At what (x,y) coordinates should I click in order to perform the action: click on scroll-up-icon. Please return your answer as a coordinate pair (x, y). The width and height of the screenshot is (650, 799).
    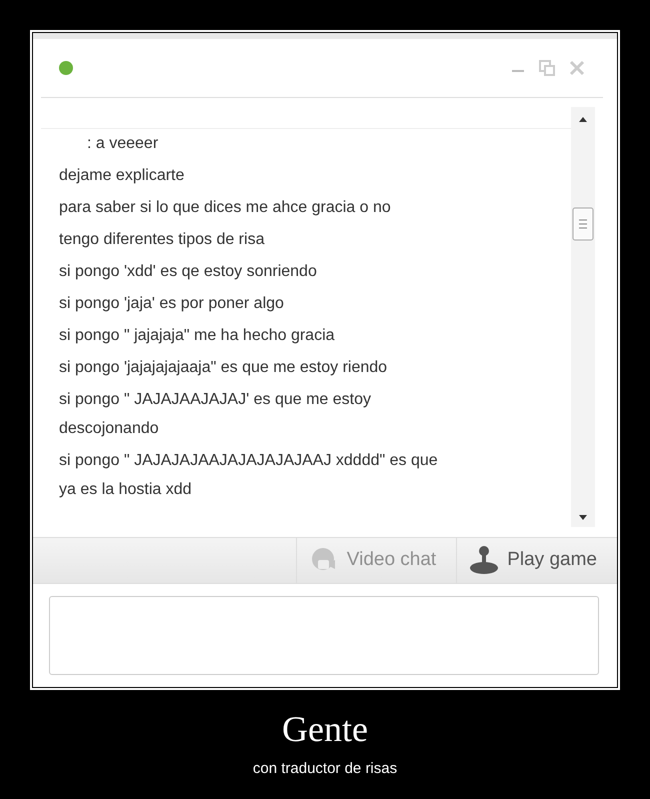
    Looking at the image, I should click on (583, 118).